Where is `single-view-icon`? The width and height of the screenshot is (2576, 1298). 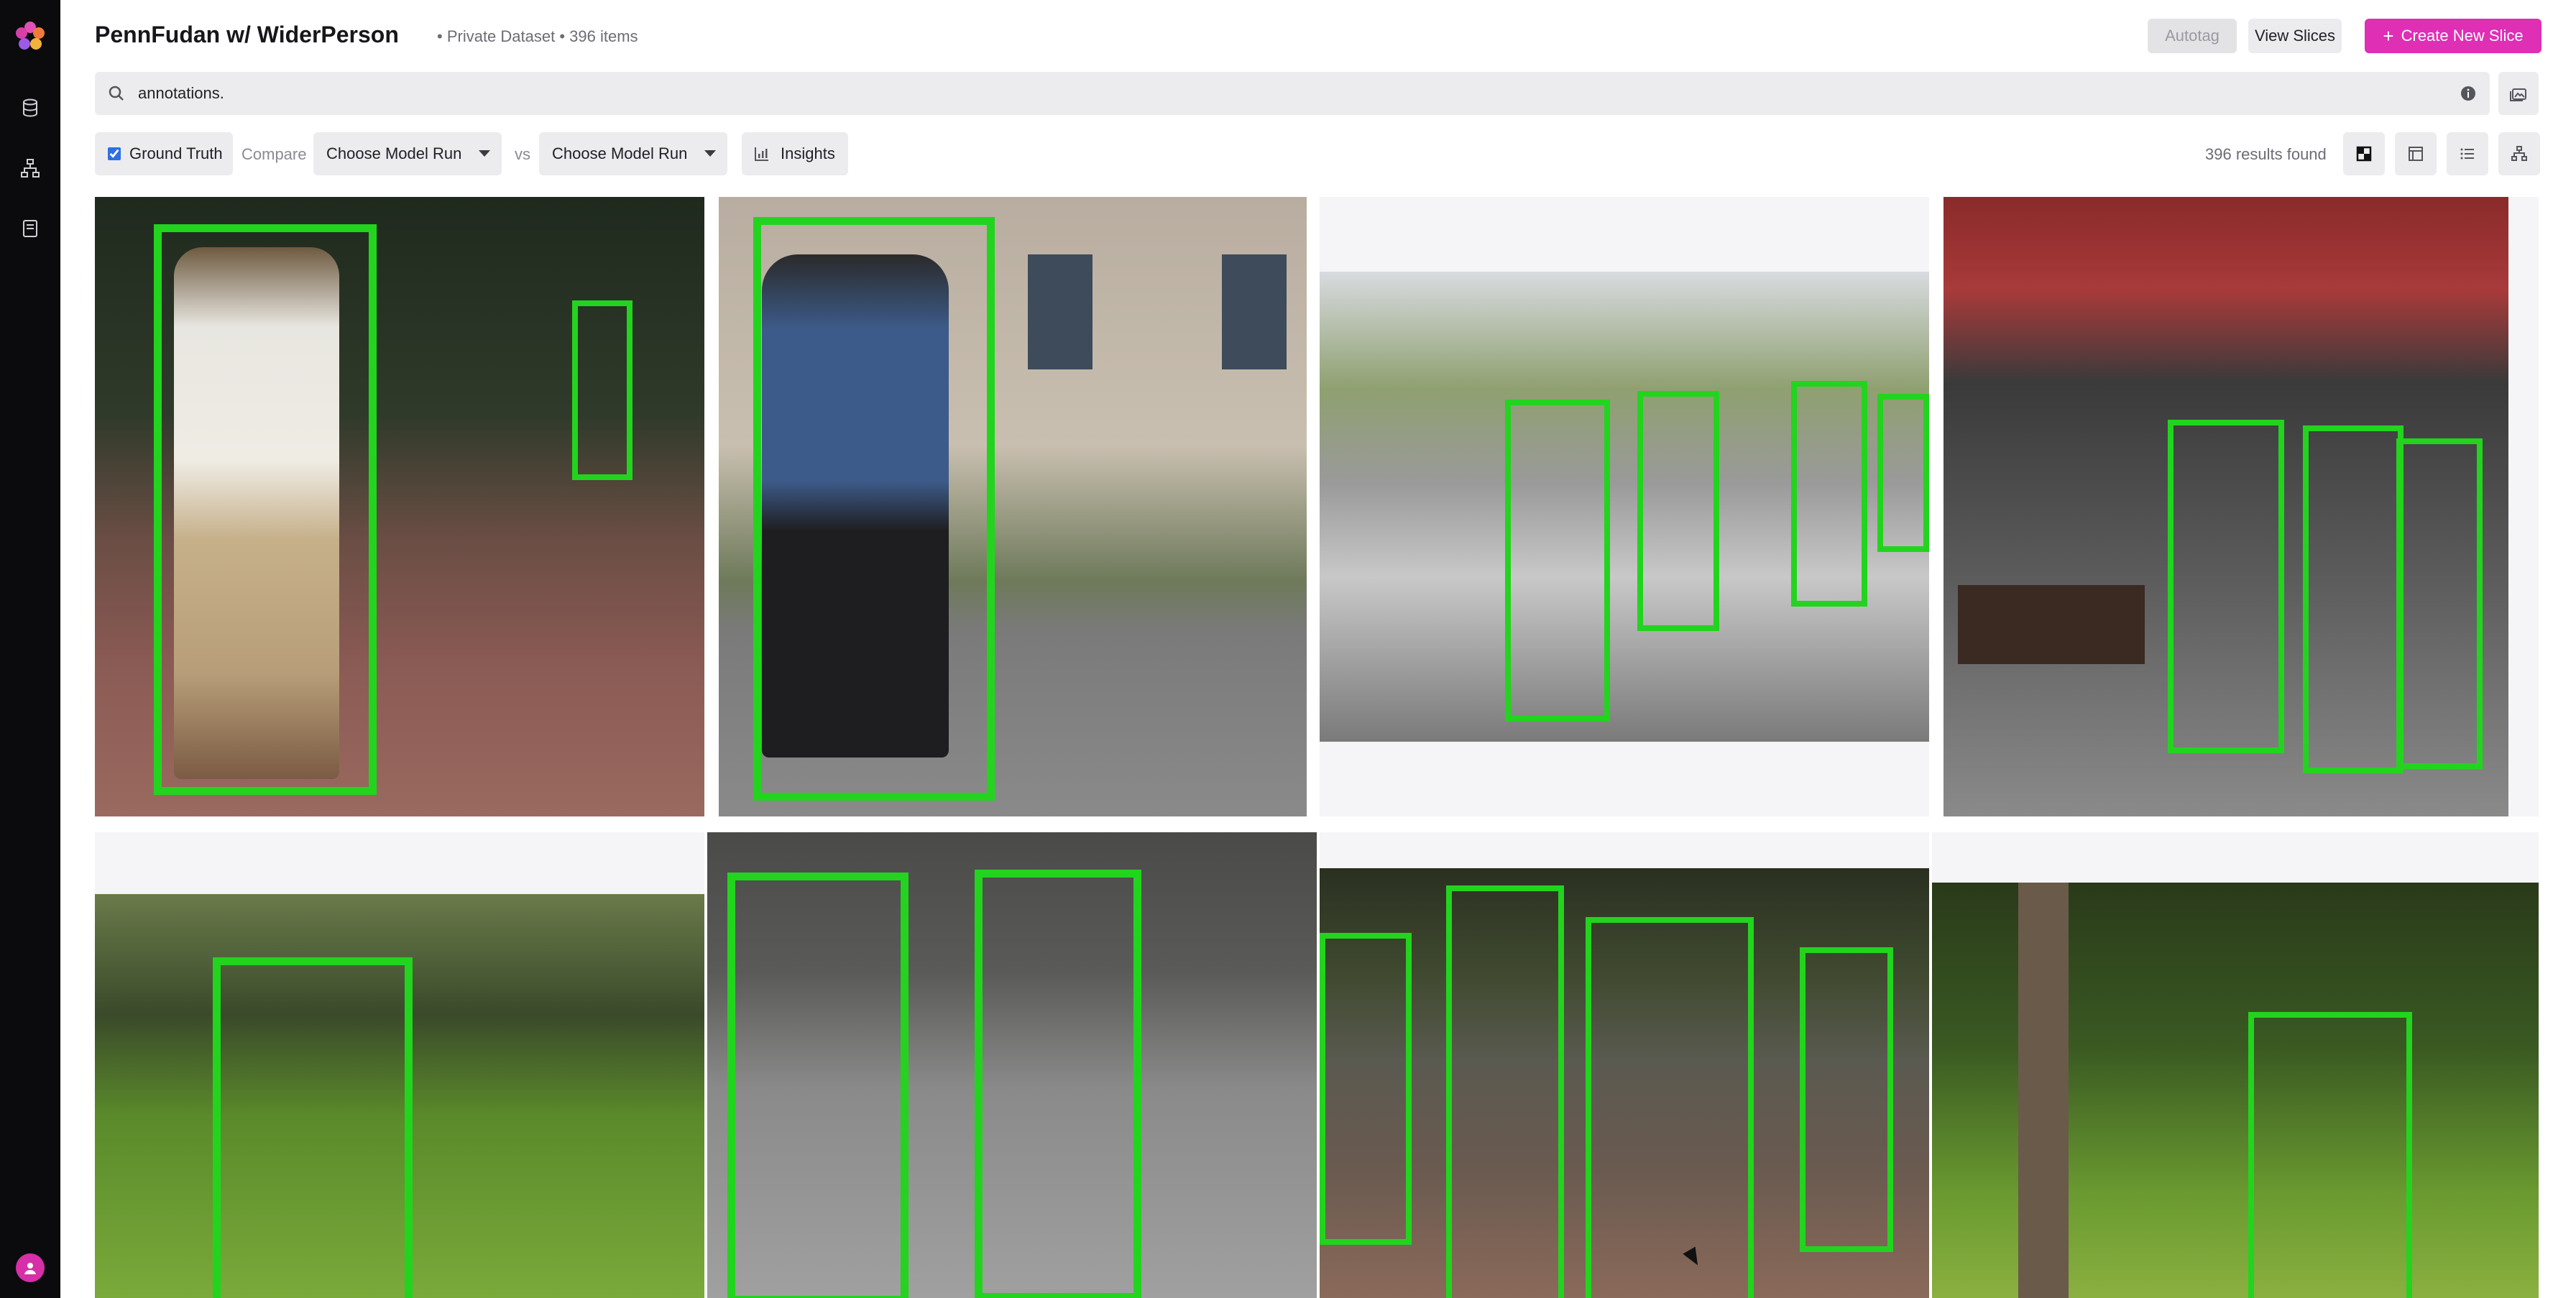
single-view-icon is located at coordinates (2416, 153).